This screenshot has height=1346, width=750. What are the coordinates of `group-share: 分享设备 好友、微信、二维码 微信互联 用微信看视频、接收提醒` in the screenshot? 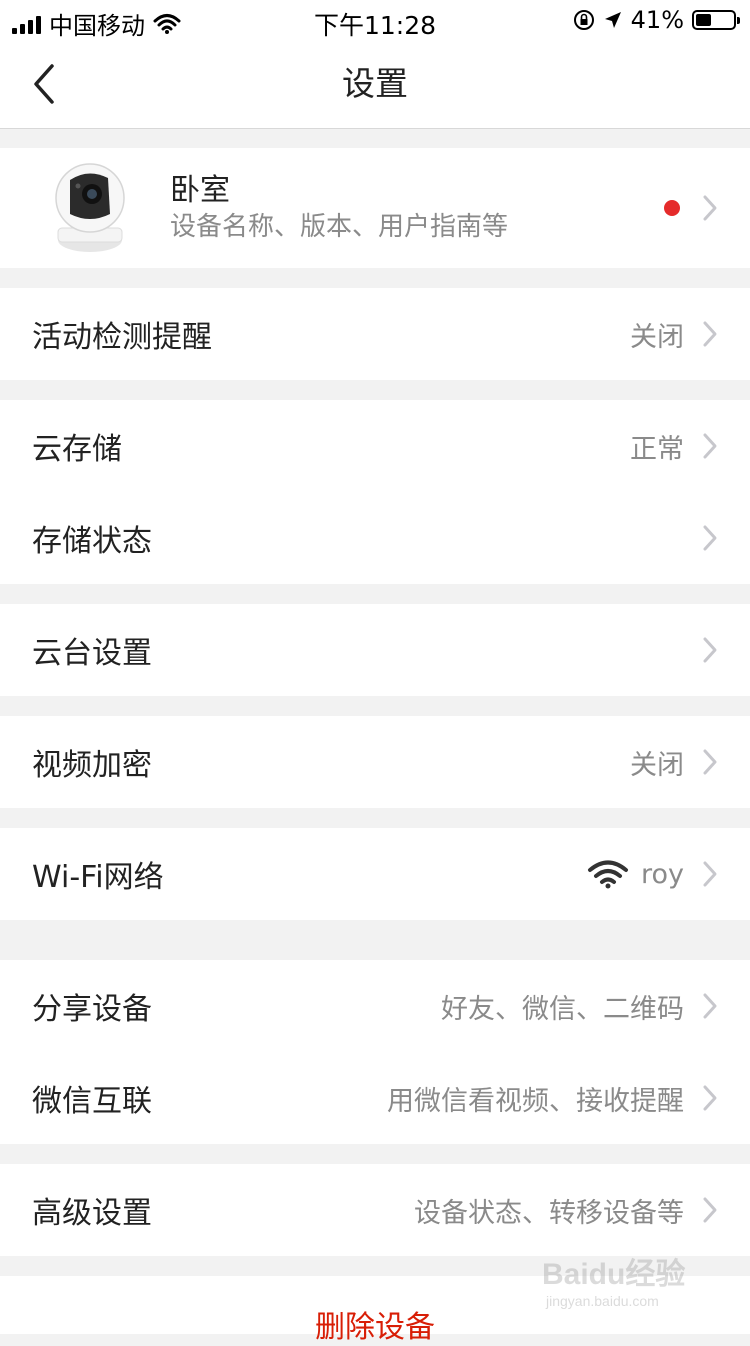 It's located at (375, 1052).